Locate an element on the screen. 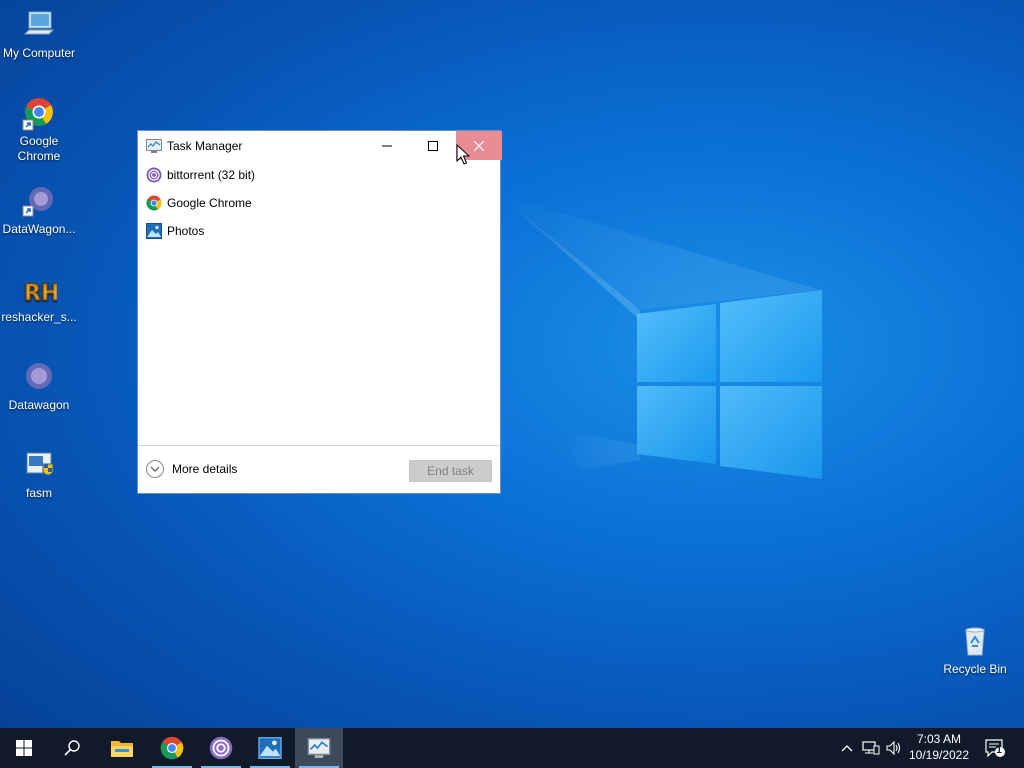  desktop-icon-label: My Computer is located at coordinates (39, 53).